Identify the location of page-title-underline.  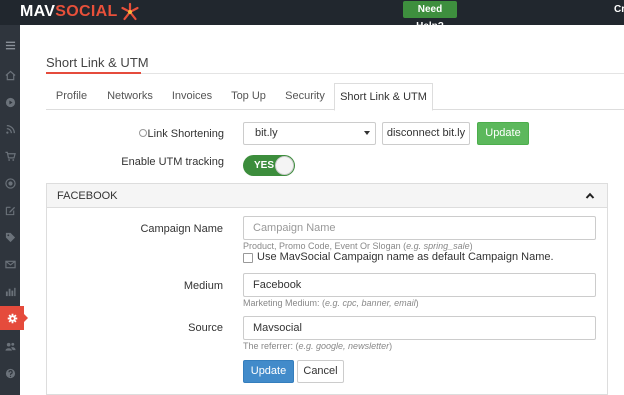
(93, 73).